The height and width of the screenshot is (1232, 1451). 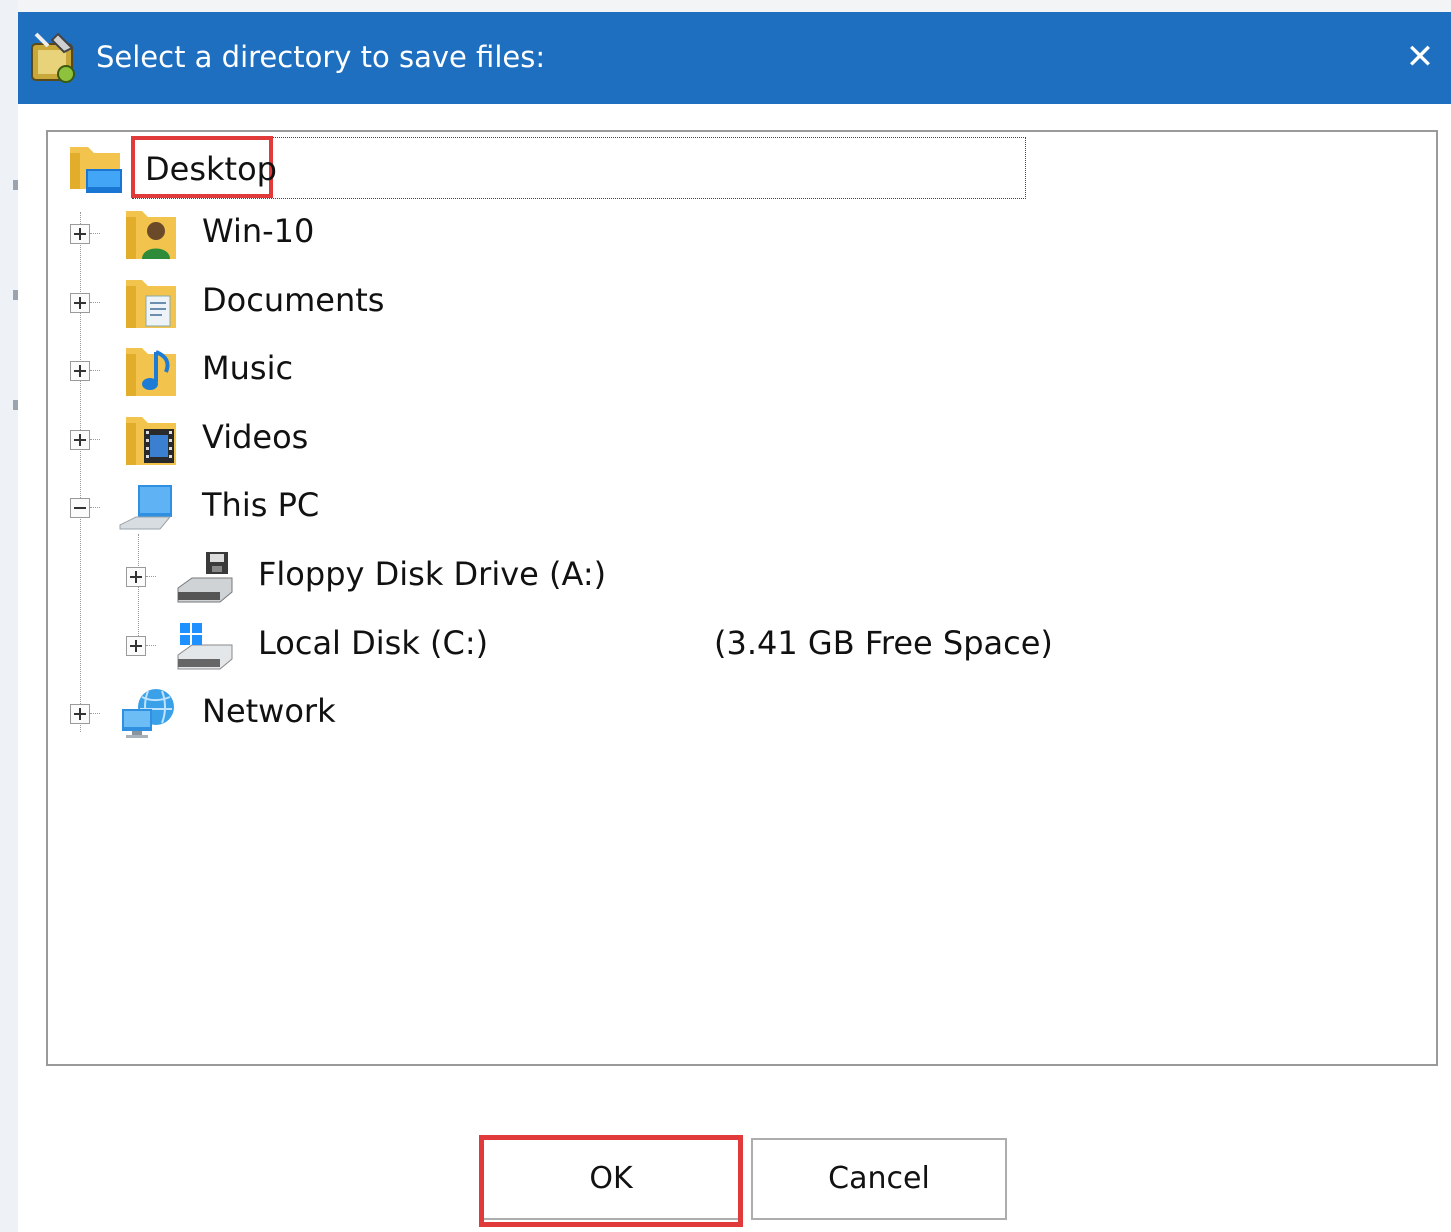 What do you see at coordinates (373, 643) in the screenshot?
I see `tree-item-label: Local Disk (C:)` at bounding box center [373, 643].